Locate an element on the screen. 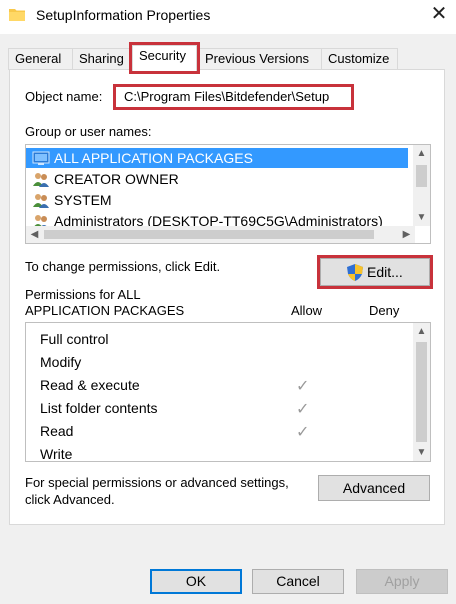 The width and height of the screenshot is (456, 604). horizontal-scrollbar: ◀ ▶ is located at coordinates (220, 234).